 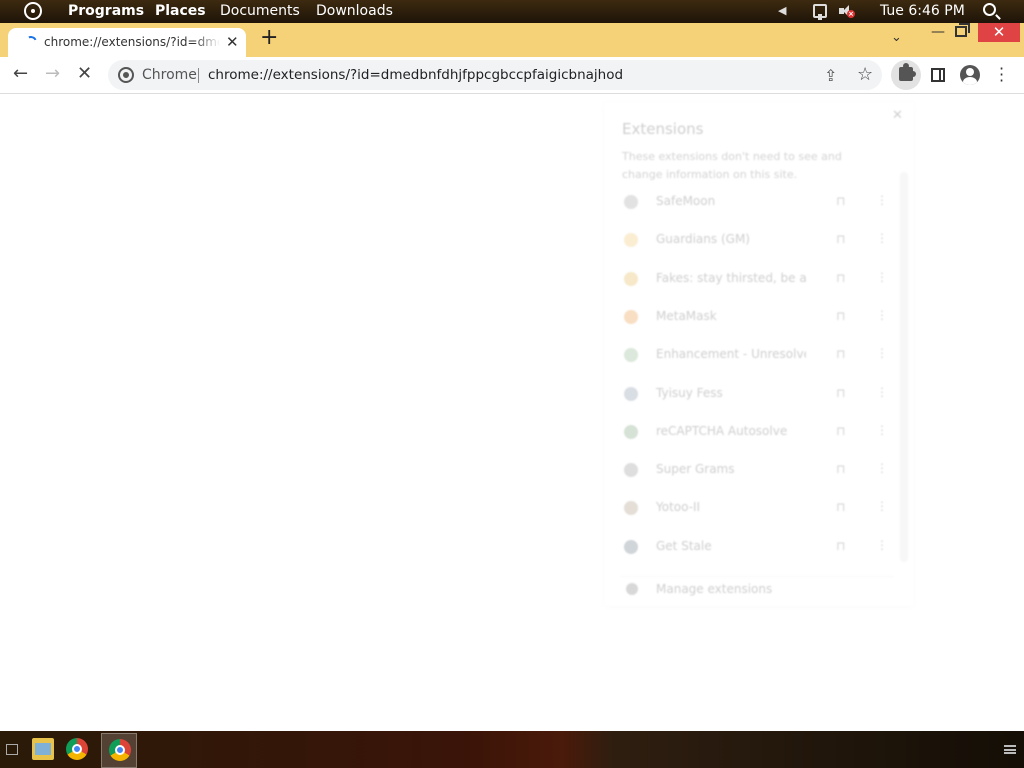 What do you see at coordinates (757, 395) in the screenshot?
I see `extension-row: Tyisuy Fess ⊓ ⋮` at bounding box center [757, 395].